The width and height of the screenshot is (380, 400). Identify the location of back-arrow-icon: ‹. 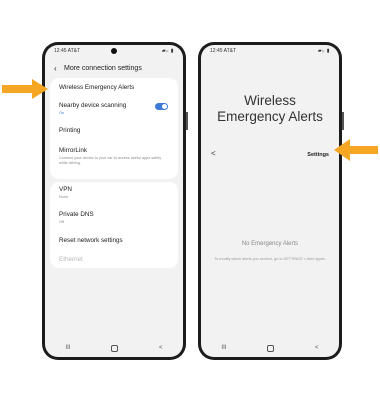
(59, 68).